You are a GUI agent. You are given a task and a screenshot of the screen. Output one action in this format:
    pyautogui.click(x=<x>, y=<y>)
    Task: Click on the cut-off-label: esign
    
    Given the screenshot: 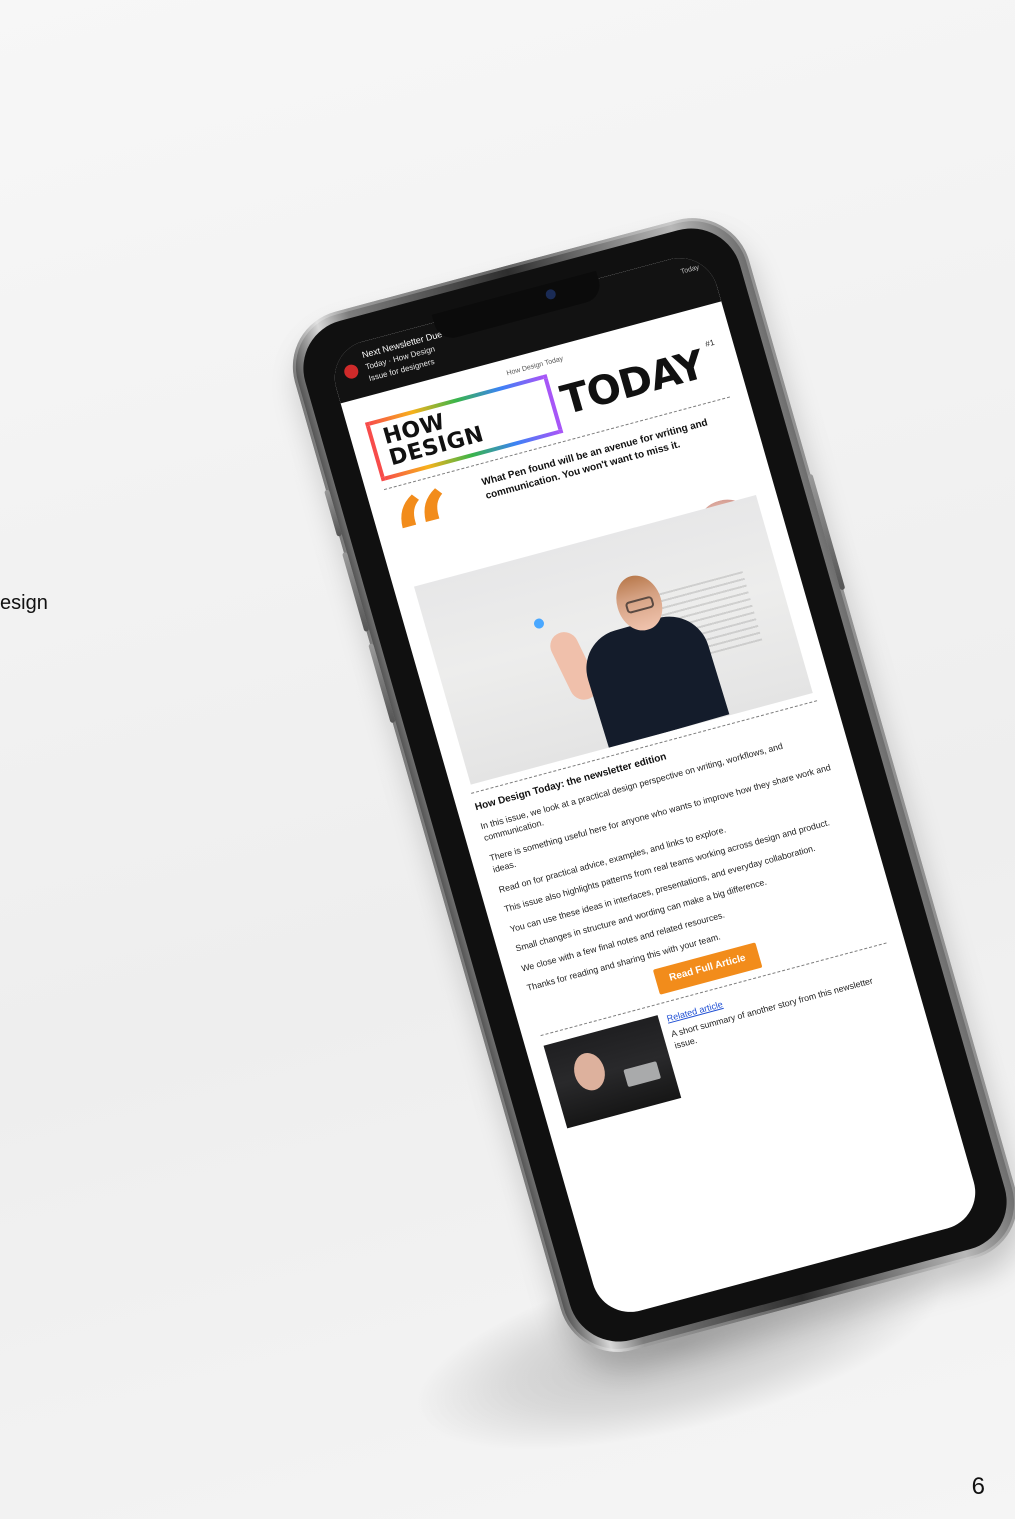 What is the action you would take?
    pyautogui.click(x=24, y=603)
    